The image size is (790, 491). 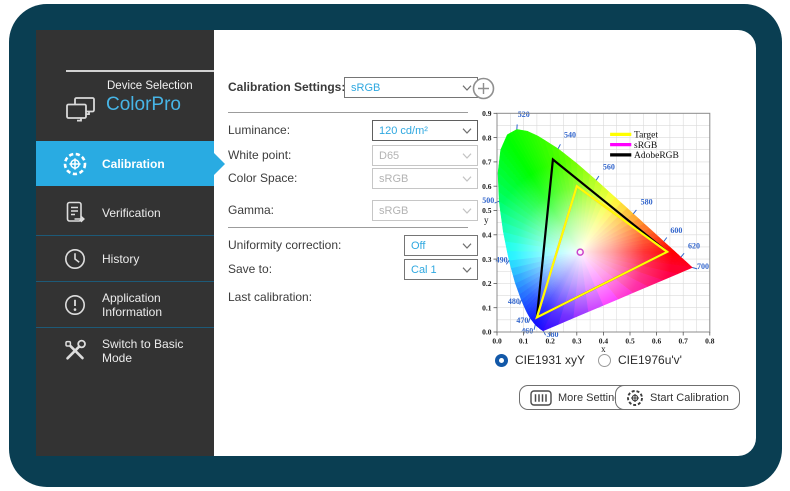 I want to click on white-point-label: White point:, so click(x=260, y=155).